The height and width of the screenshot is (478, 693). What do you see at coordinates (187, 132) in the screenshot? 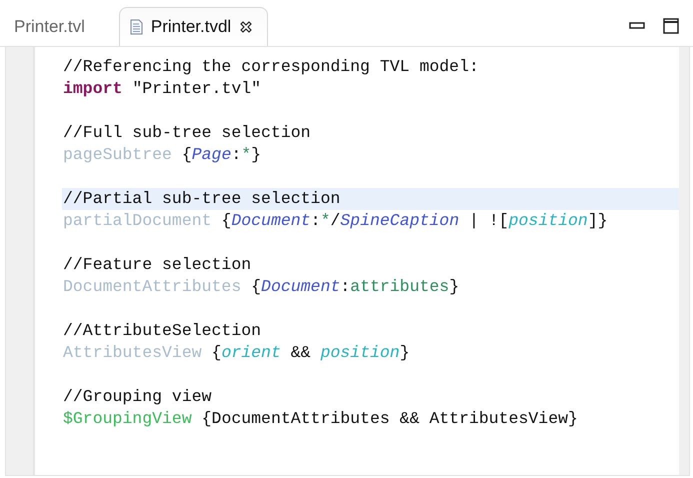
I see `code-line: //Full sub-tree selection` at bounding box center [187, 132].